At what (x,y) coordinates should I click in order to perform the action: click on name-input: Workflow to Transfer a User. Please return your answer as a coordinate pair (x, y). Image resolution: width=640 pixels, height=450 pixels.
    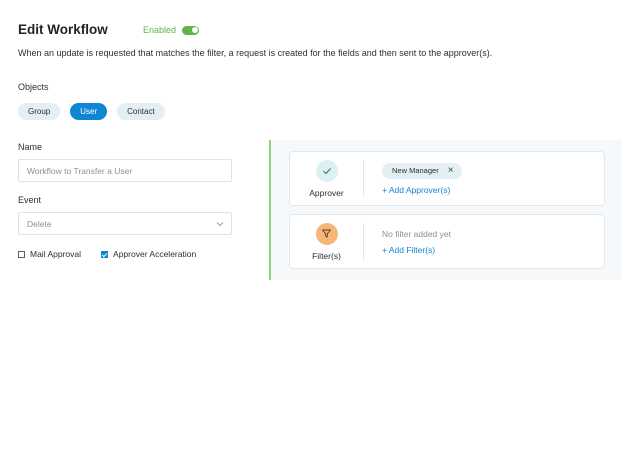
    Looking at the image, I should click on (125, 170).